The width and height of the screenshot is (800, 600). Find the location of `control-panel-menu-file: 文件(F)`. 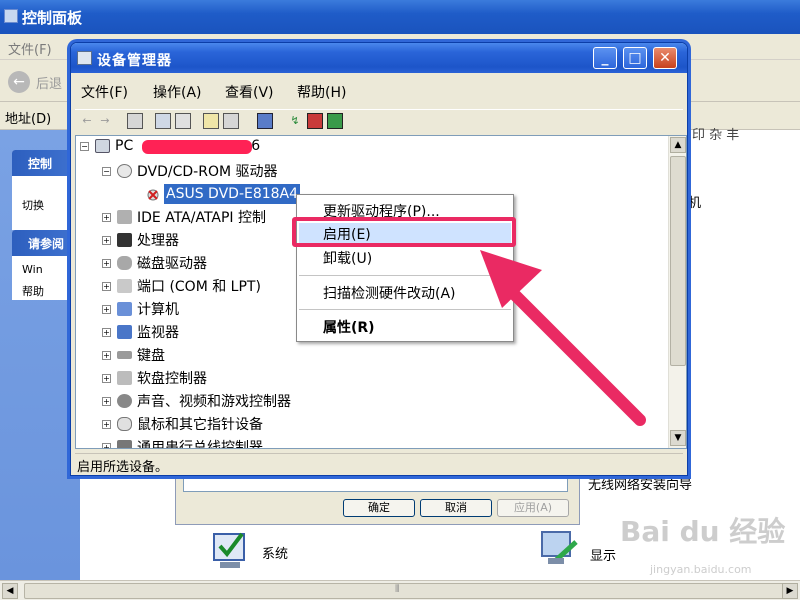

control-panel-menu-file: 文件(F) is located at coordinates (30, 48).